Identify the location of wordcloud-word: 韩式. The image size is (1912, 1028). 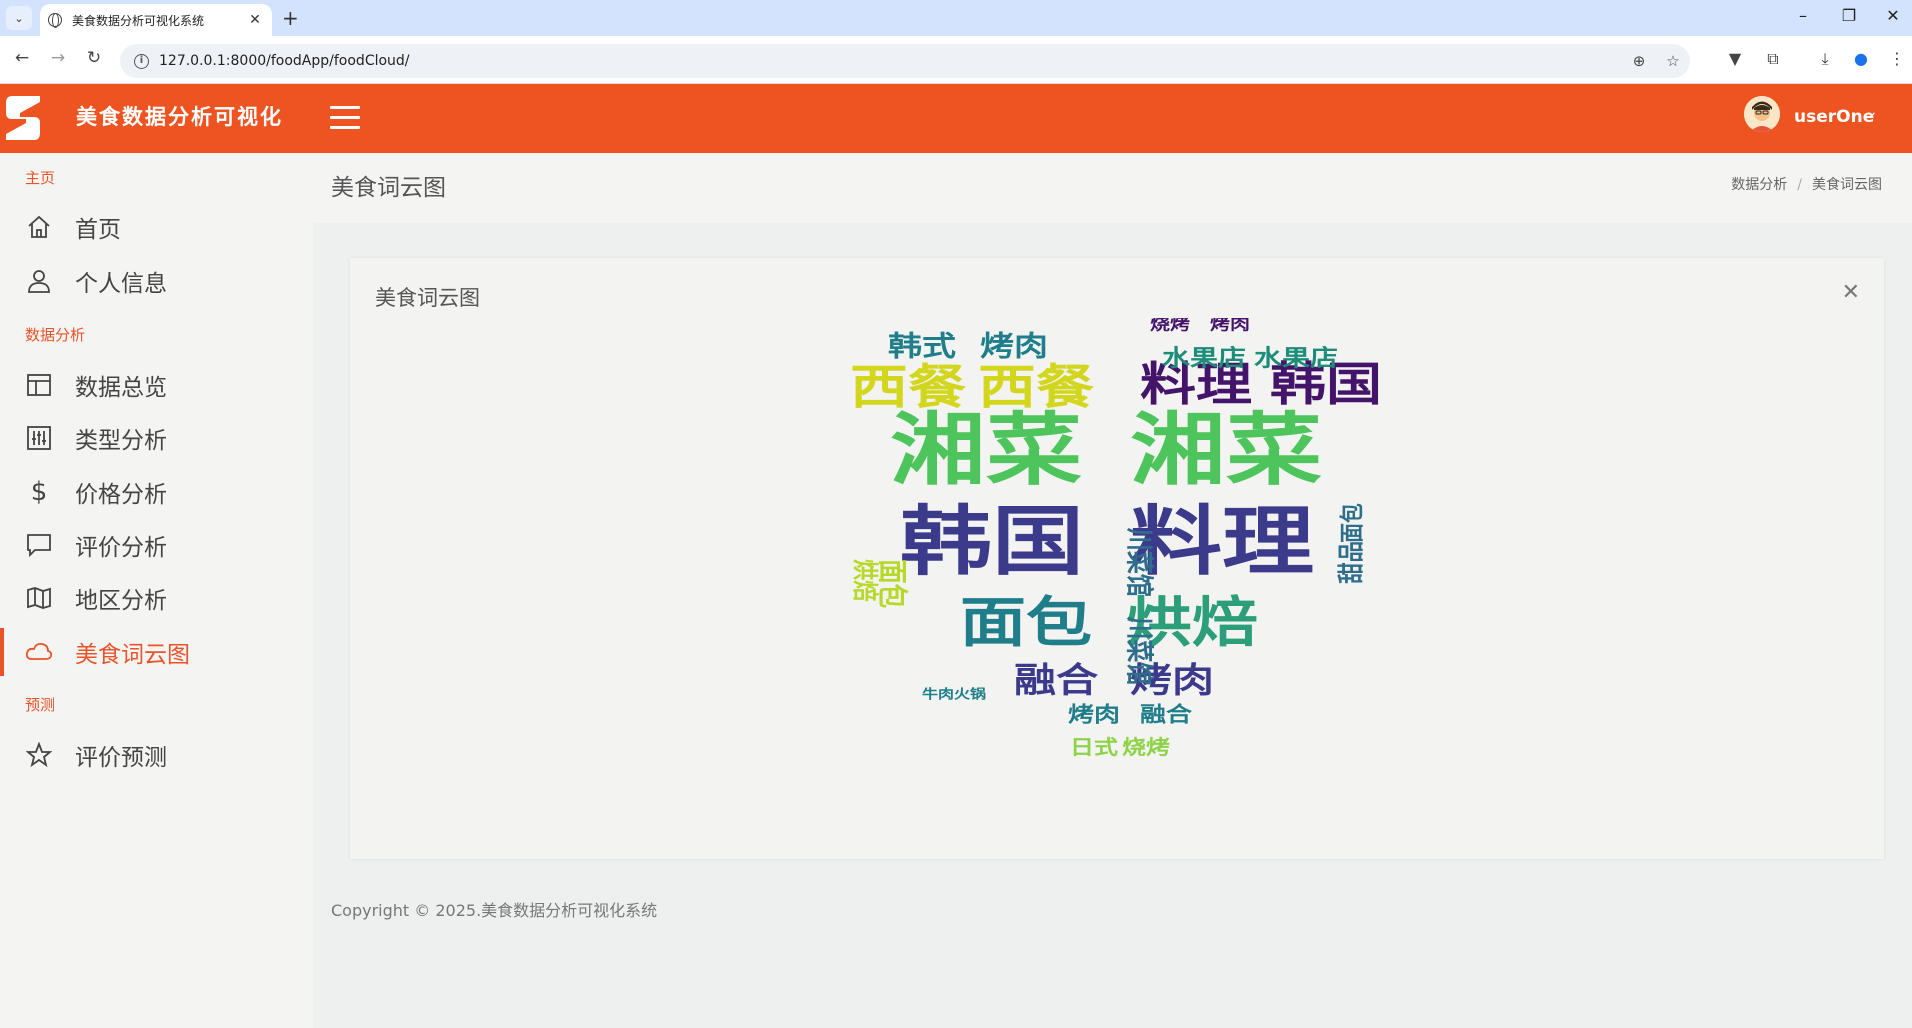
(922, 347).